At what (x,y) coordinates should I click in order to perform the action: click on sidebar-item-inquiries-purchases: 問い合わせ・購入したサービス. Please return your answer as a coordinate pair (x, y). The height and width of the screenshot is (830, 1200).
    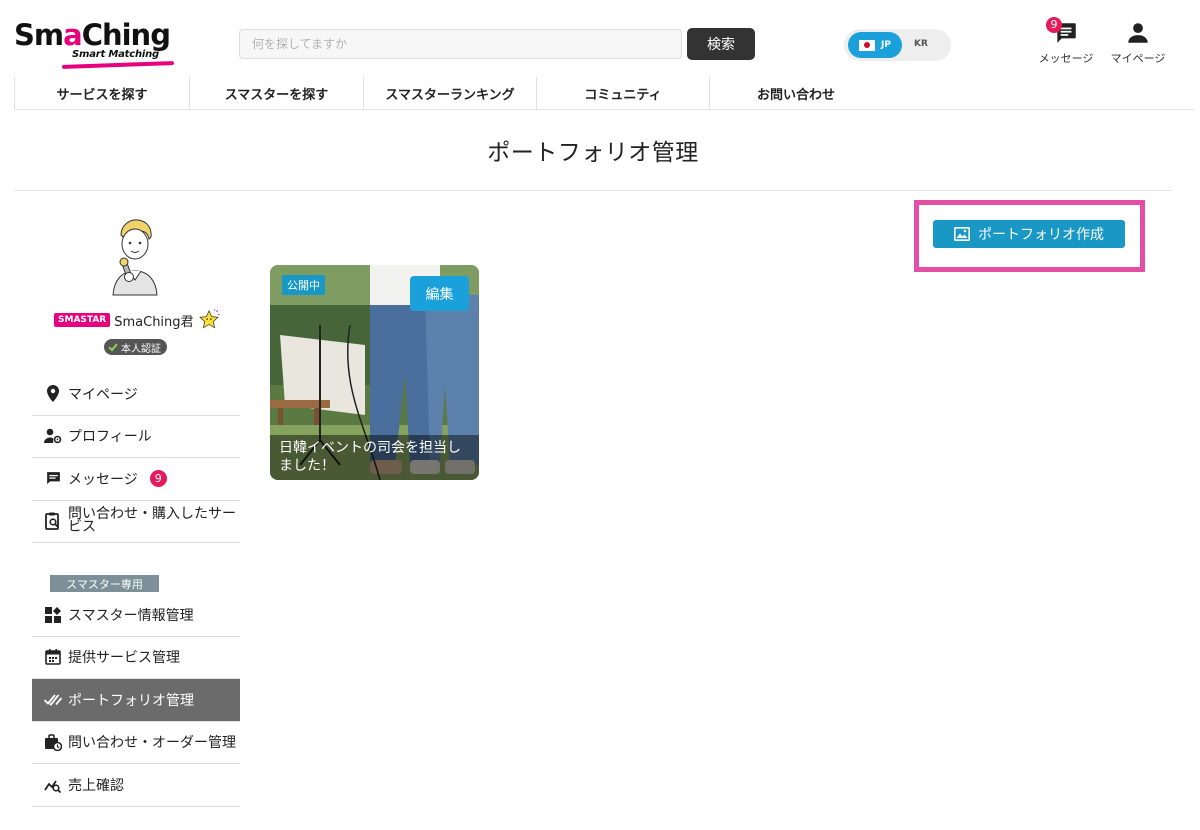
    Looking at the image, I should click on (136, 522).